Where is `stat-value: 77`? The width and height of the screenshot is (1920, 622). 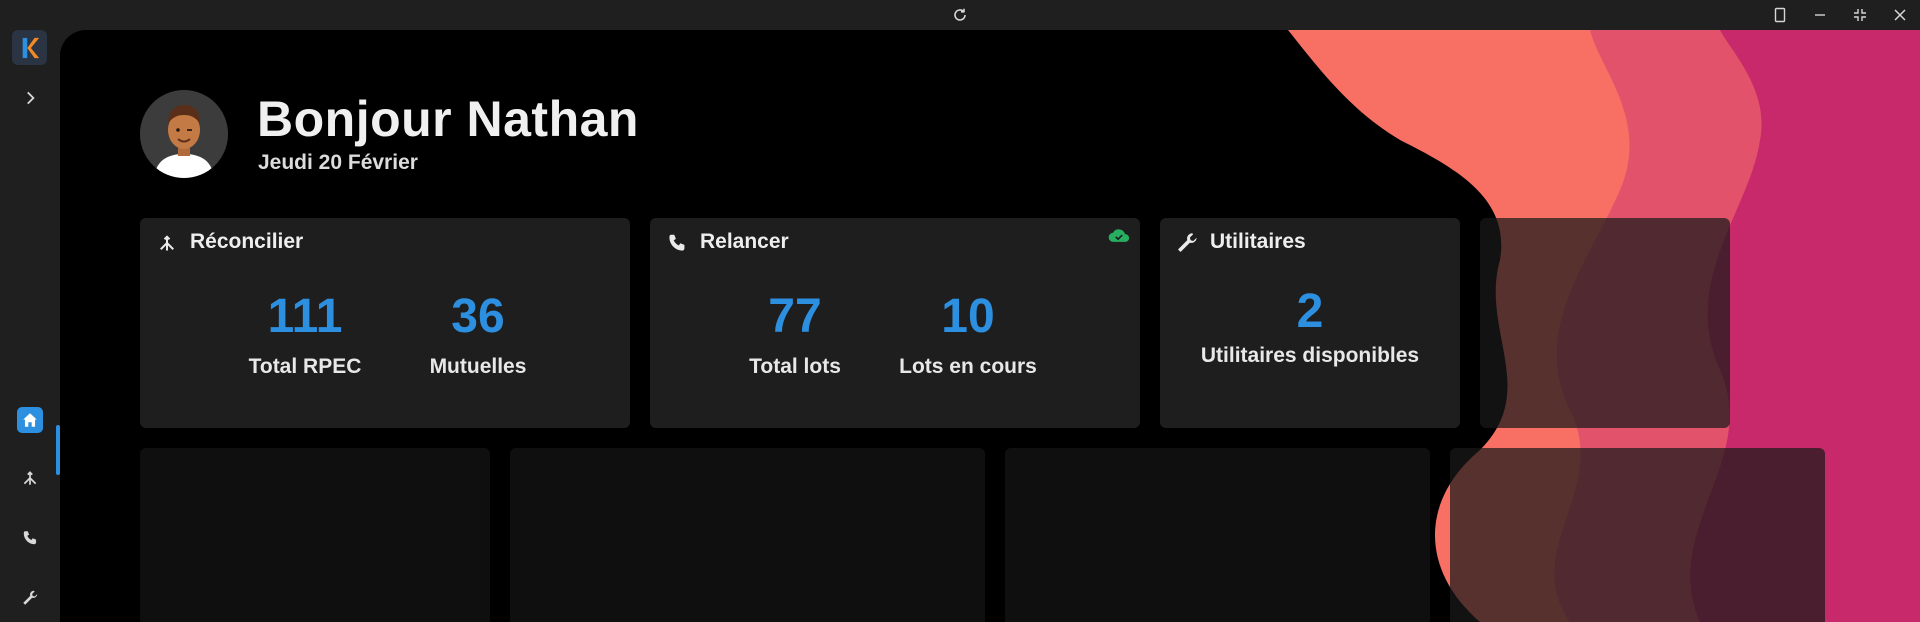 stat-value: 77 is located at coordinates (795, 316).